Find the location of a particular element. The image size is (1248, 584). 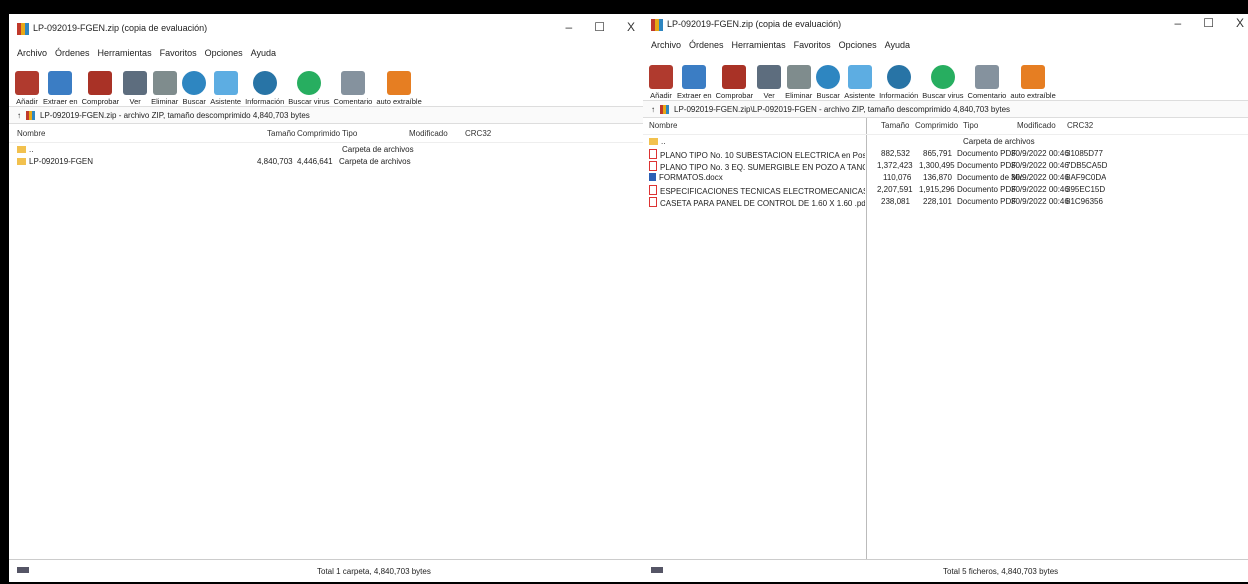

magnifier-icon is located at coordinates (828, 77).